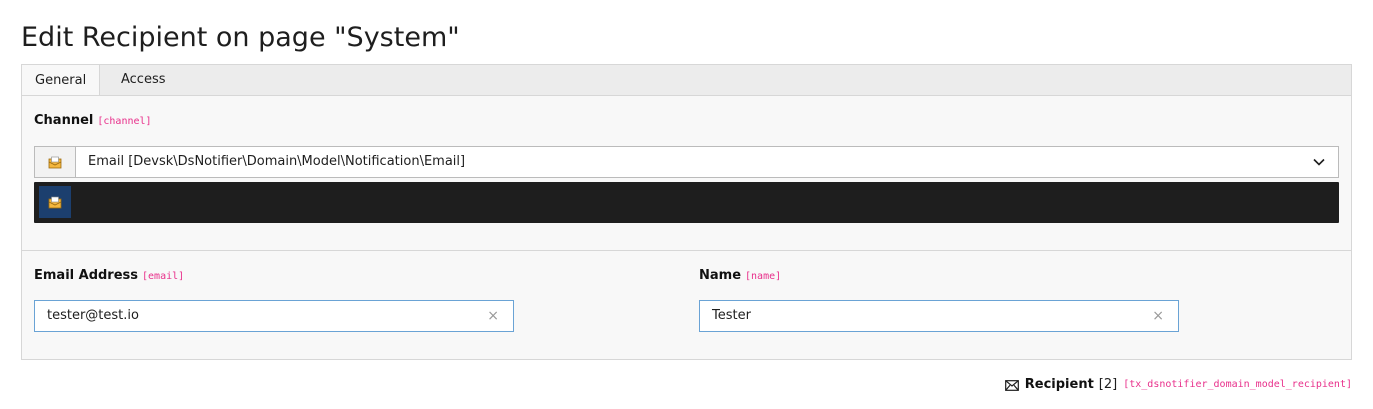 The height and width of the screenshot is (409, 1373). What do you see at coordinates (1108, 384) in the screenshot?
I see `record-uid: [2]` at bounding box center [1108, 384].